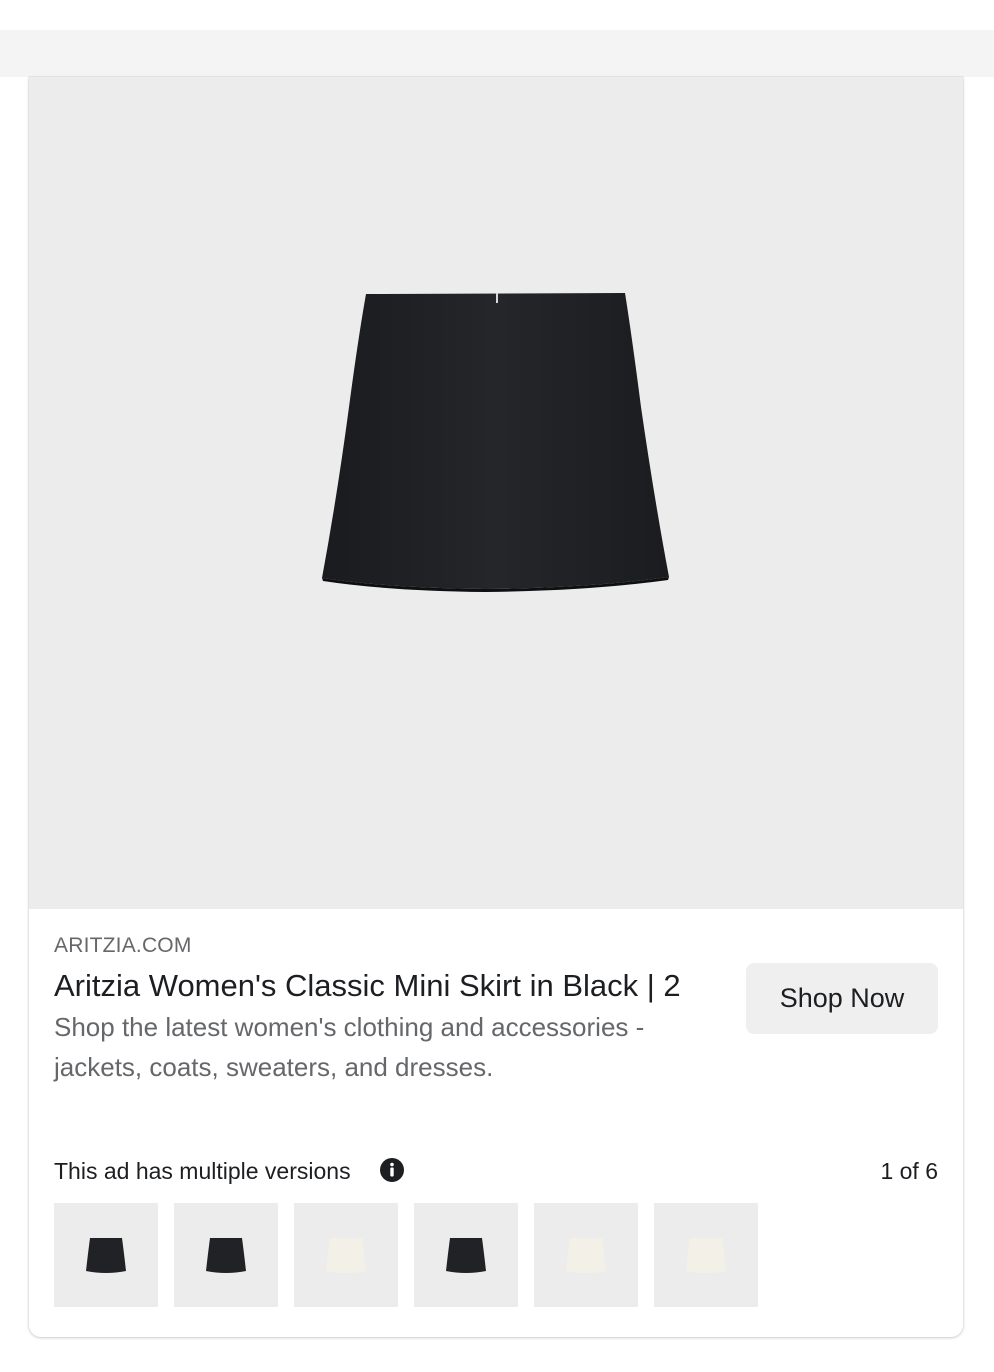 The image size is (994, 1372). I want to click on top-bar, so click(497, 53).